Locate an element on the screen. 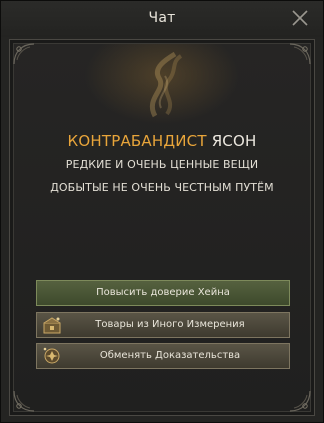  close-icon is located at coordinates (300, 18).